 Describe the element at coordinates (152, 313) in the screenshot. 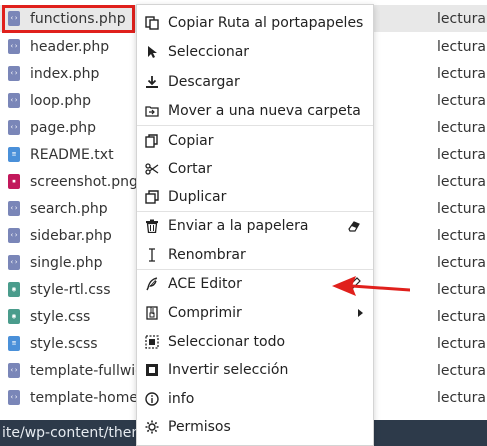

I see `archive-icon` at that location.